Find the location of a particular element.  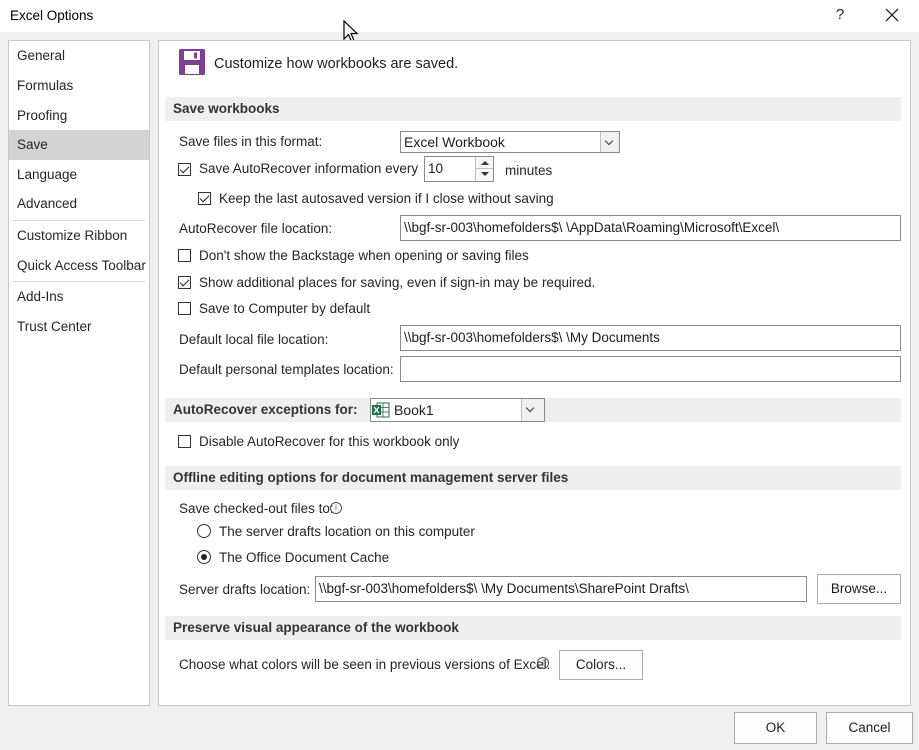

autorecover-checkbox is located at coordinates (184, 169).